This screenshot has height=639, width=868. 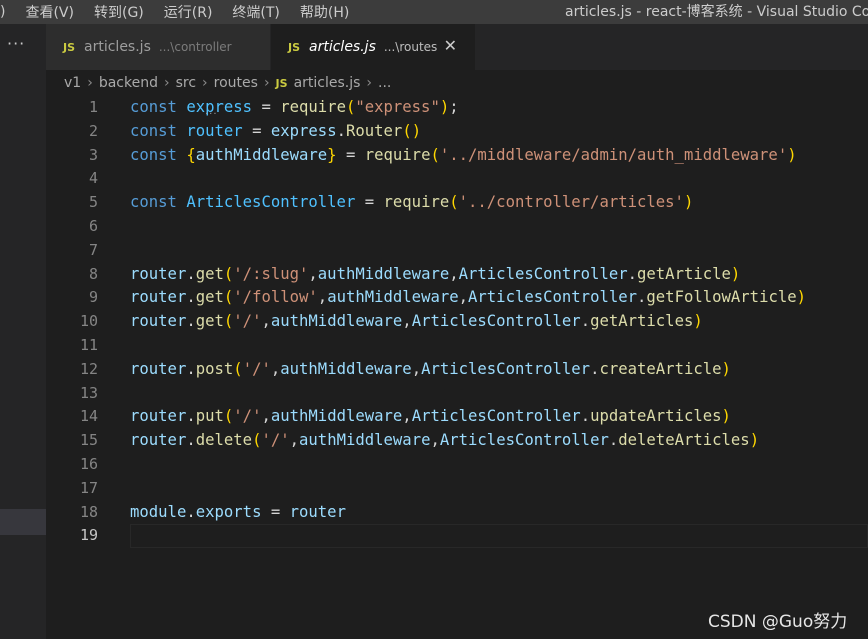 What do you see at coordinates (72, 83) in the screenshot?
I see `breadcrumb-item-v1: v1` at bounding box center [72, 83].